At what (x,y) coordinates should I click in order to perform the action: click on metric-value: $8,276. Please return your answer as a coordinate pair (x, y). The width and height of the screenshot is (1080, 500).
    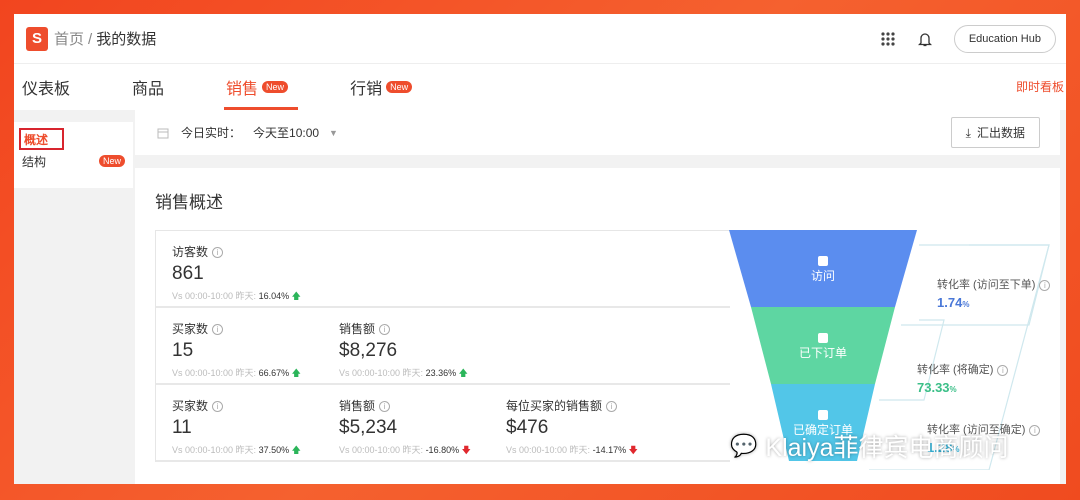
    Looking at the image, I should click on (368, 350).